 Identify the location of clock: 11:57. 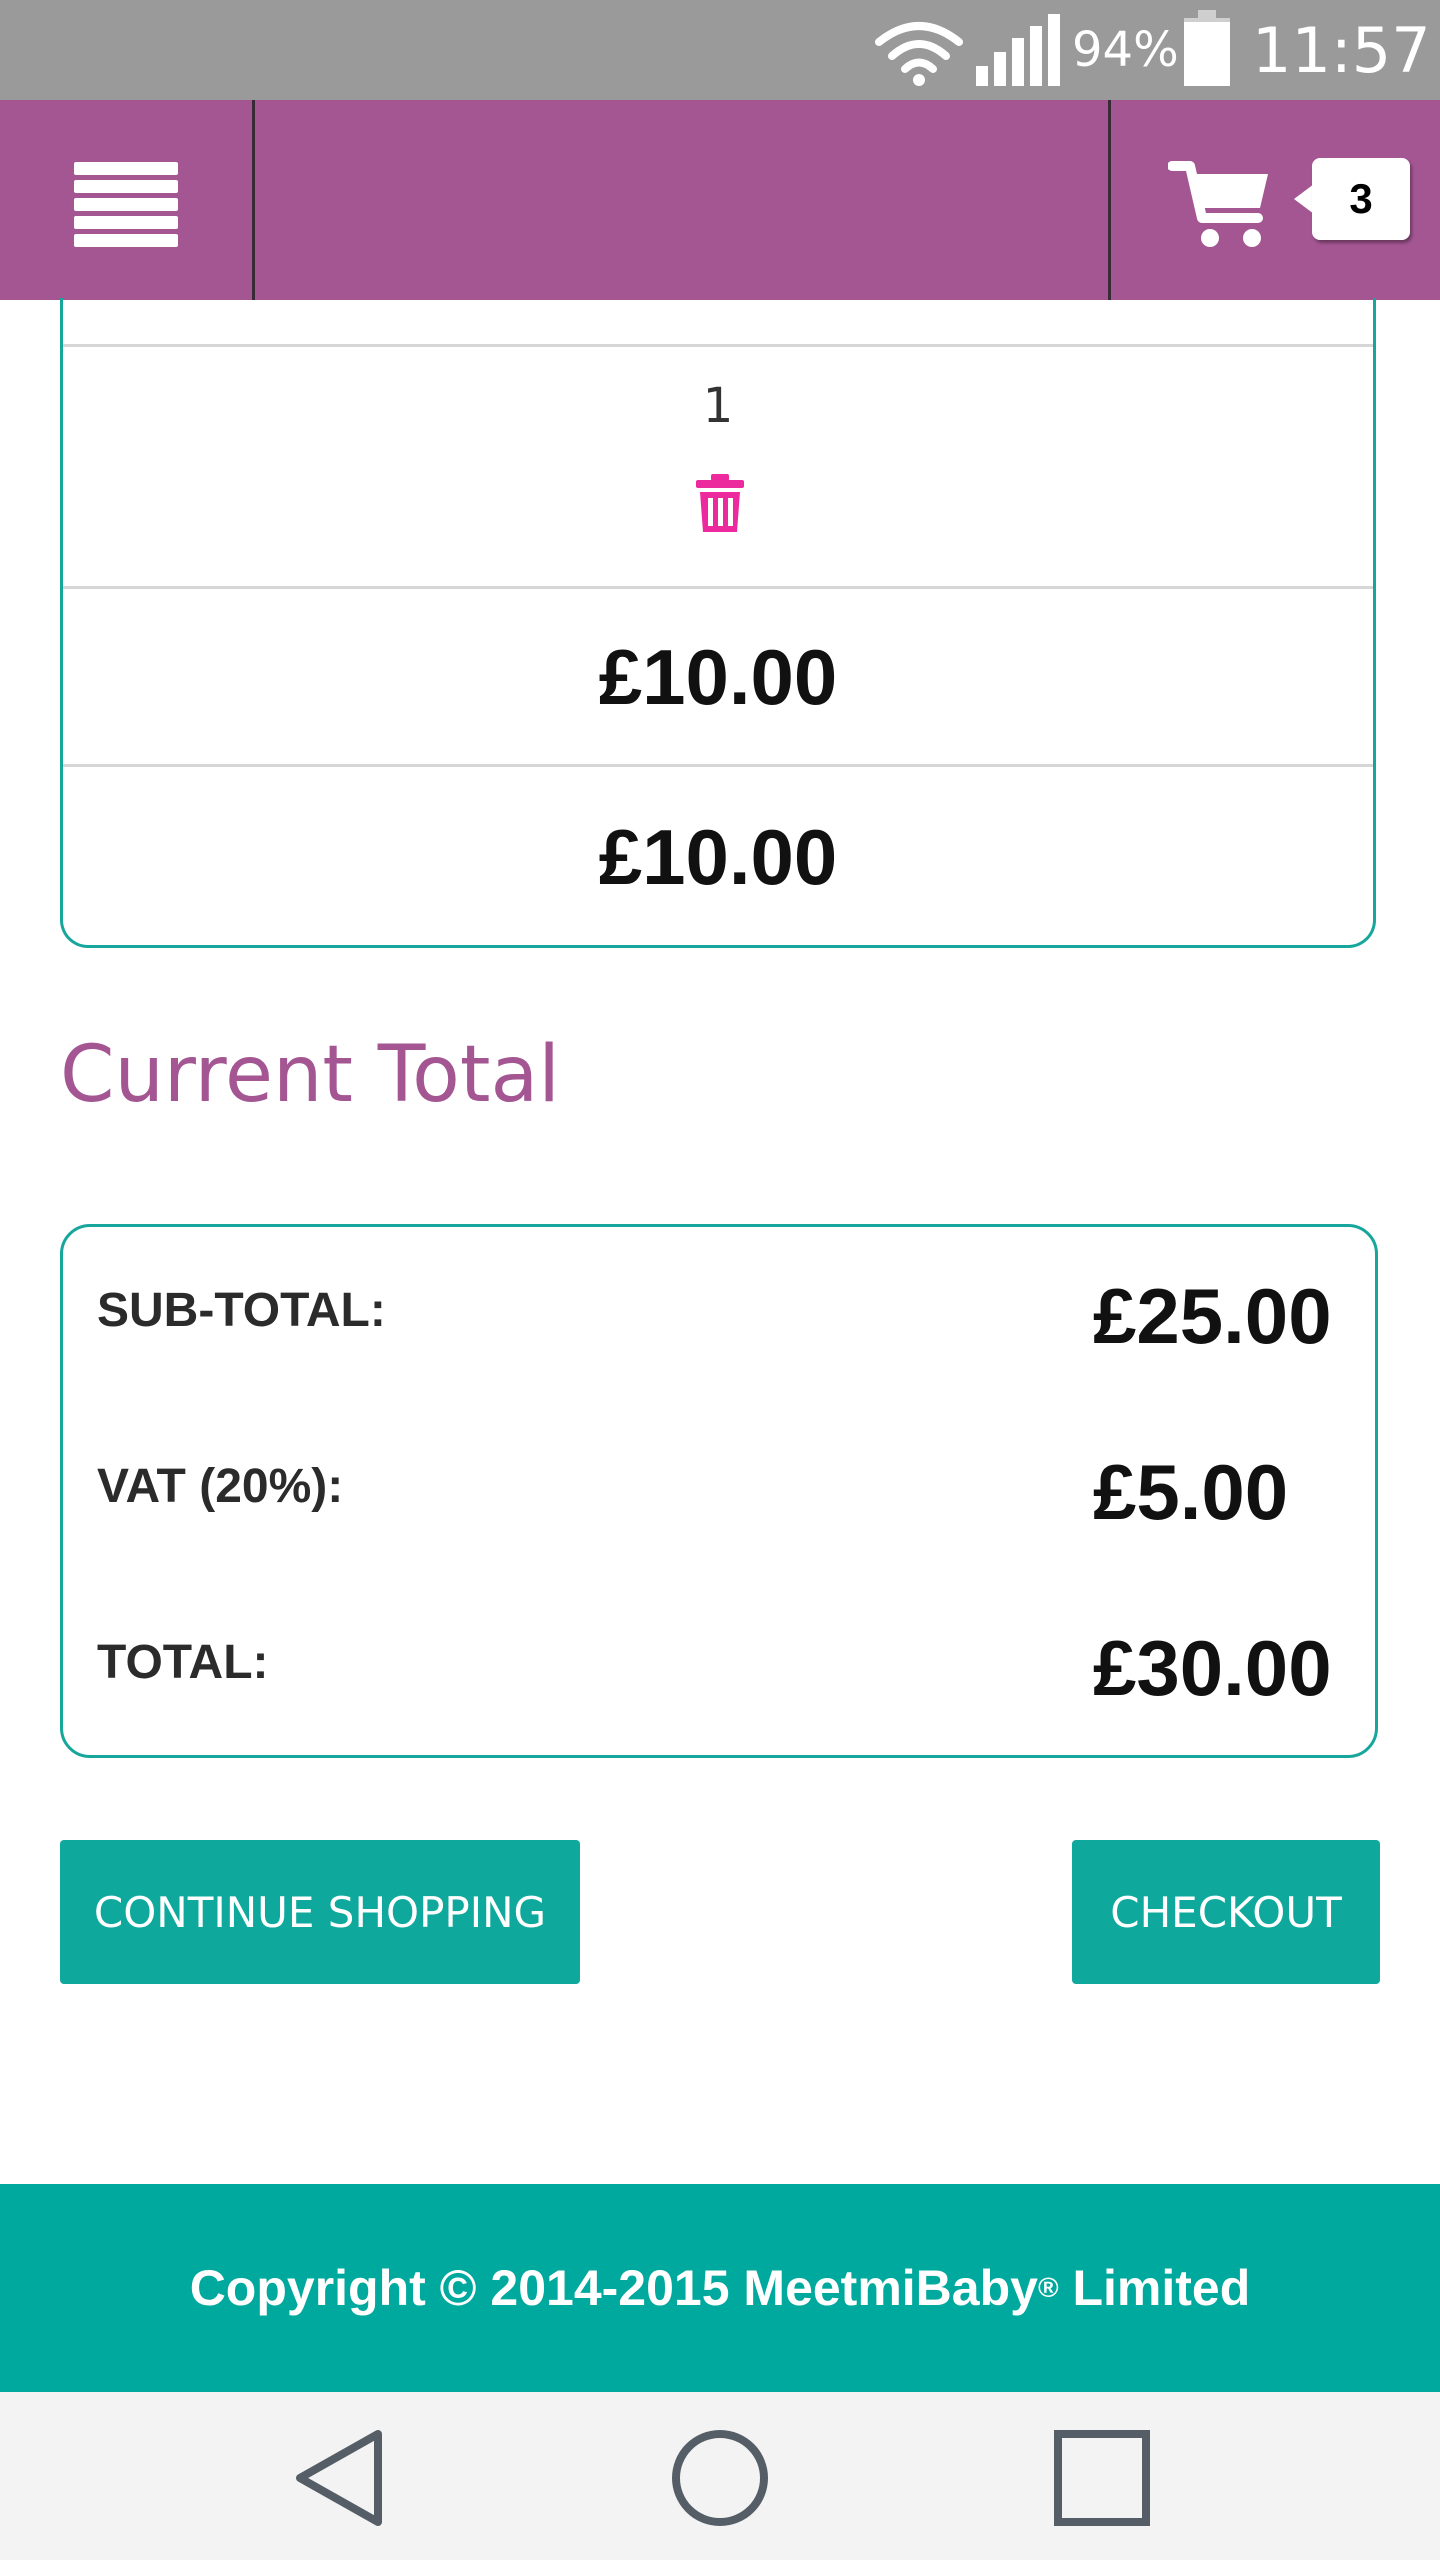
(1341, 50).